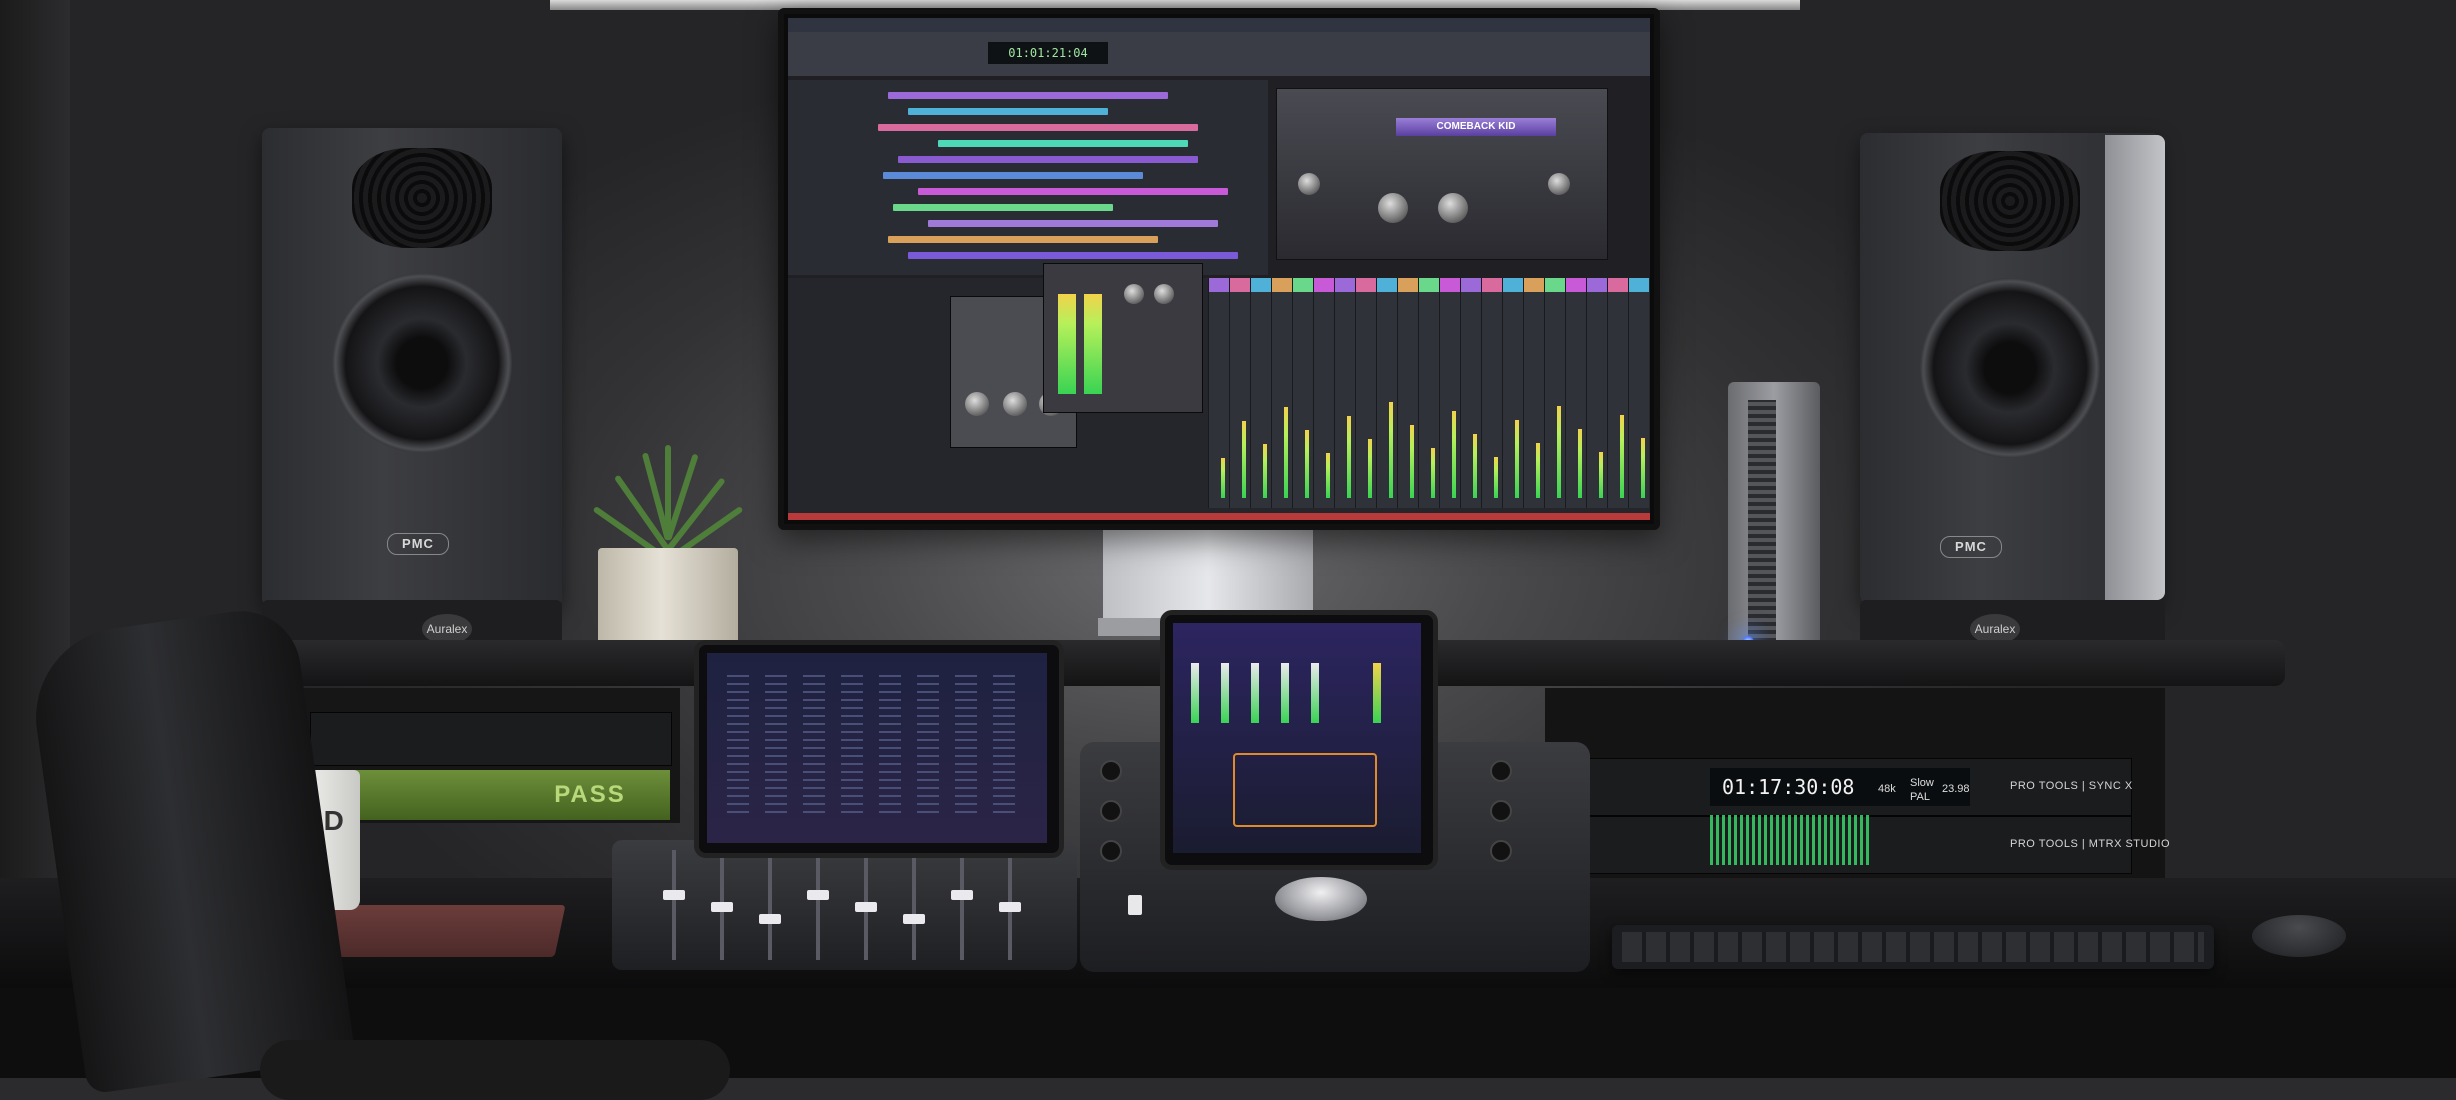 This screenshot has width=2456, height=1100. Describe the element at coordinates (1219, 54) in the screenshot. I see `daw-transport-bar` at that location.